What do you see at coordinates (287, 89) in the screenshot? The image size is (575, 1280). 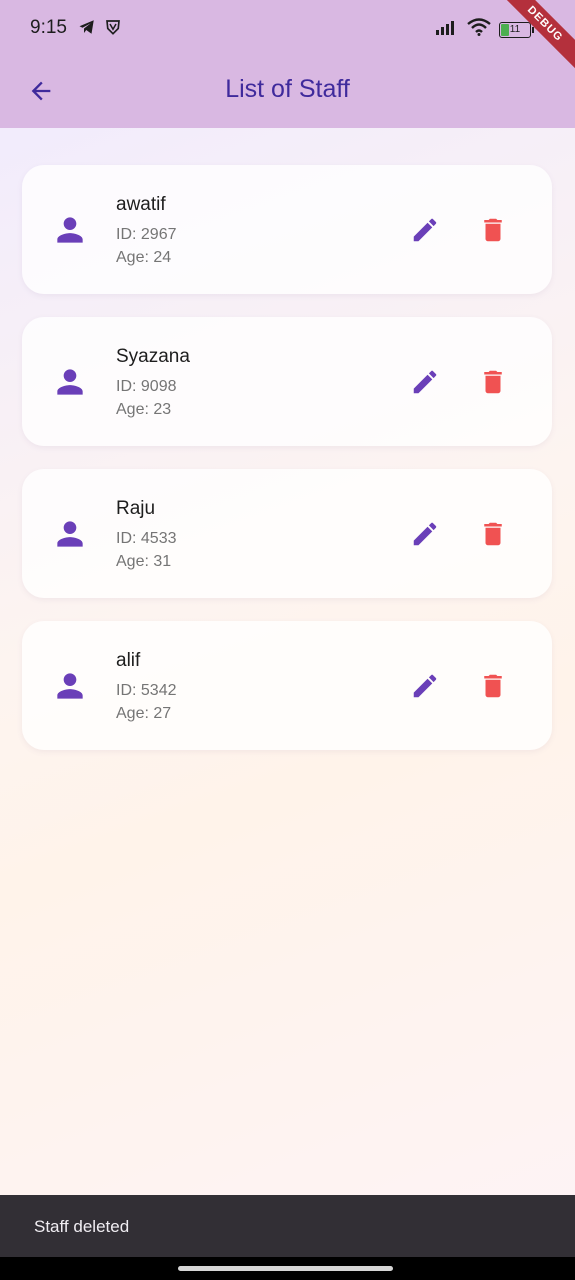 I see `page-title: List of Staff` at bounding box center [287, 89].